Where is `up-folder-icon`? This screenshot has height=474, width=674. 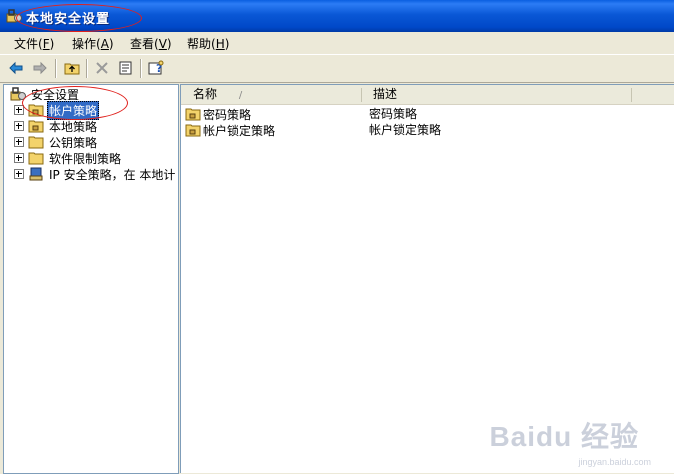
up-folder-icon is located at coordinates (72, 69).